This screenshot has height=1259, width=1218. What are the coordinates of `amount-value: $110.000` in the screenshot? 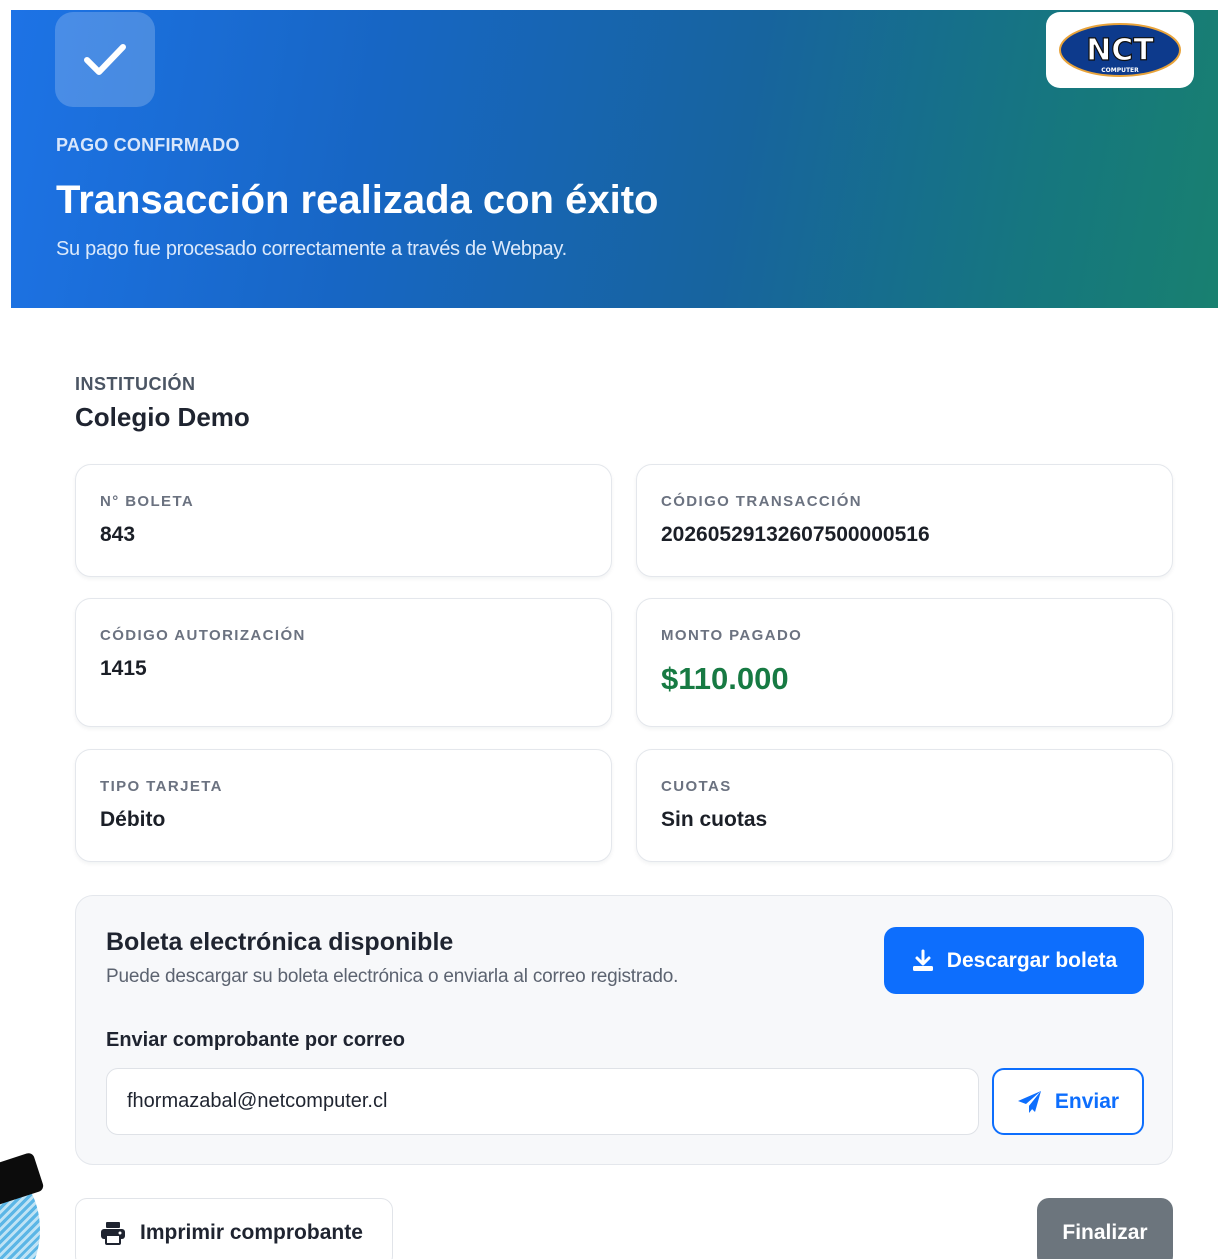 It's located at (725, 678).